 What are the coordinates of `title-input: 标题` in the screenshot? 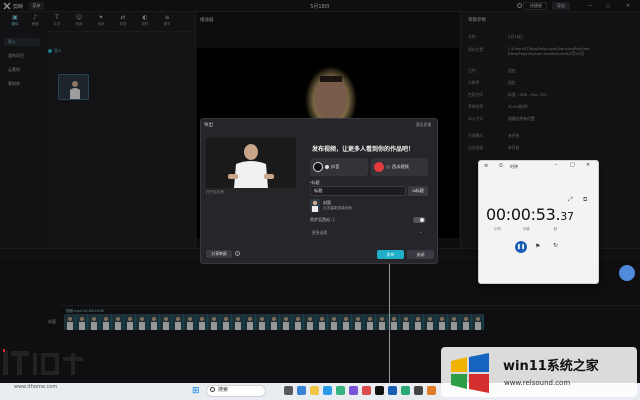 It's located at (358, 191).